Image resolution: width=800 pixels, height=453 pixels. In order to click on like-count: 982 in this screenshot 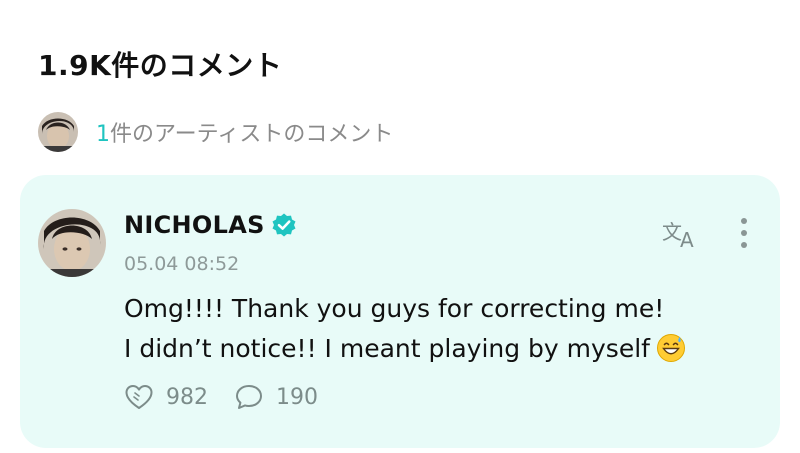, I will do `click(187, 397)`.